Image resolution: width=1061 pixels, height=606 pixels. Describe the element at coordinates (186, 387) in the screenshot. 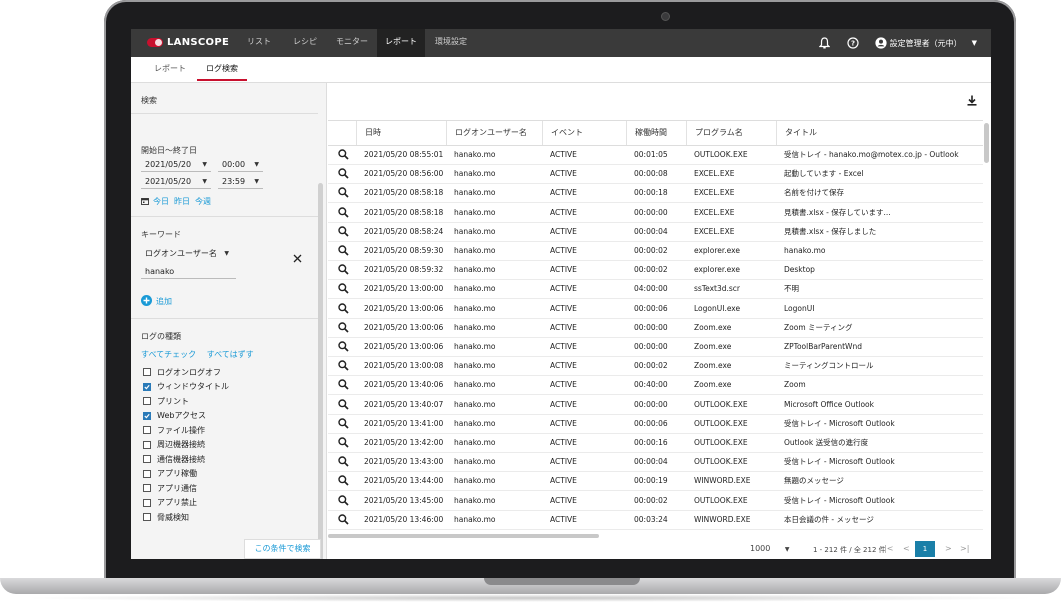

I see `log-type-checkbox-row: ウィンドウタイトル` at that location.